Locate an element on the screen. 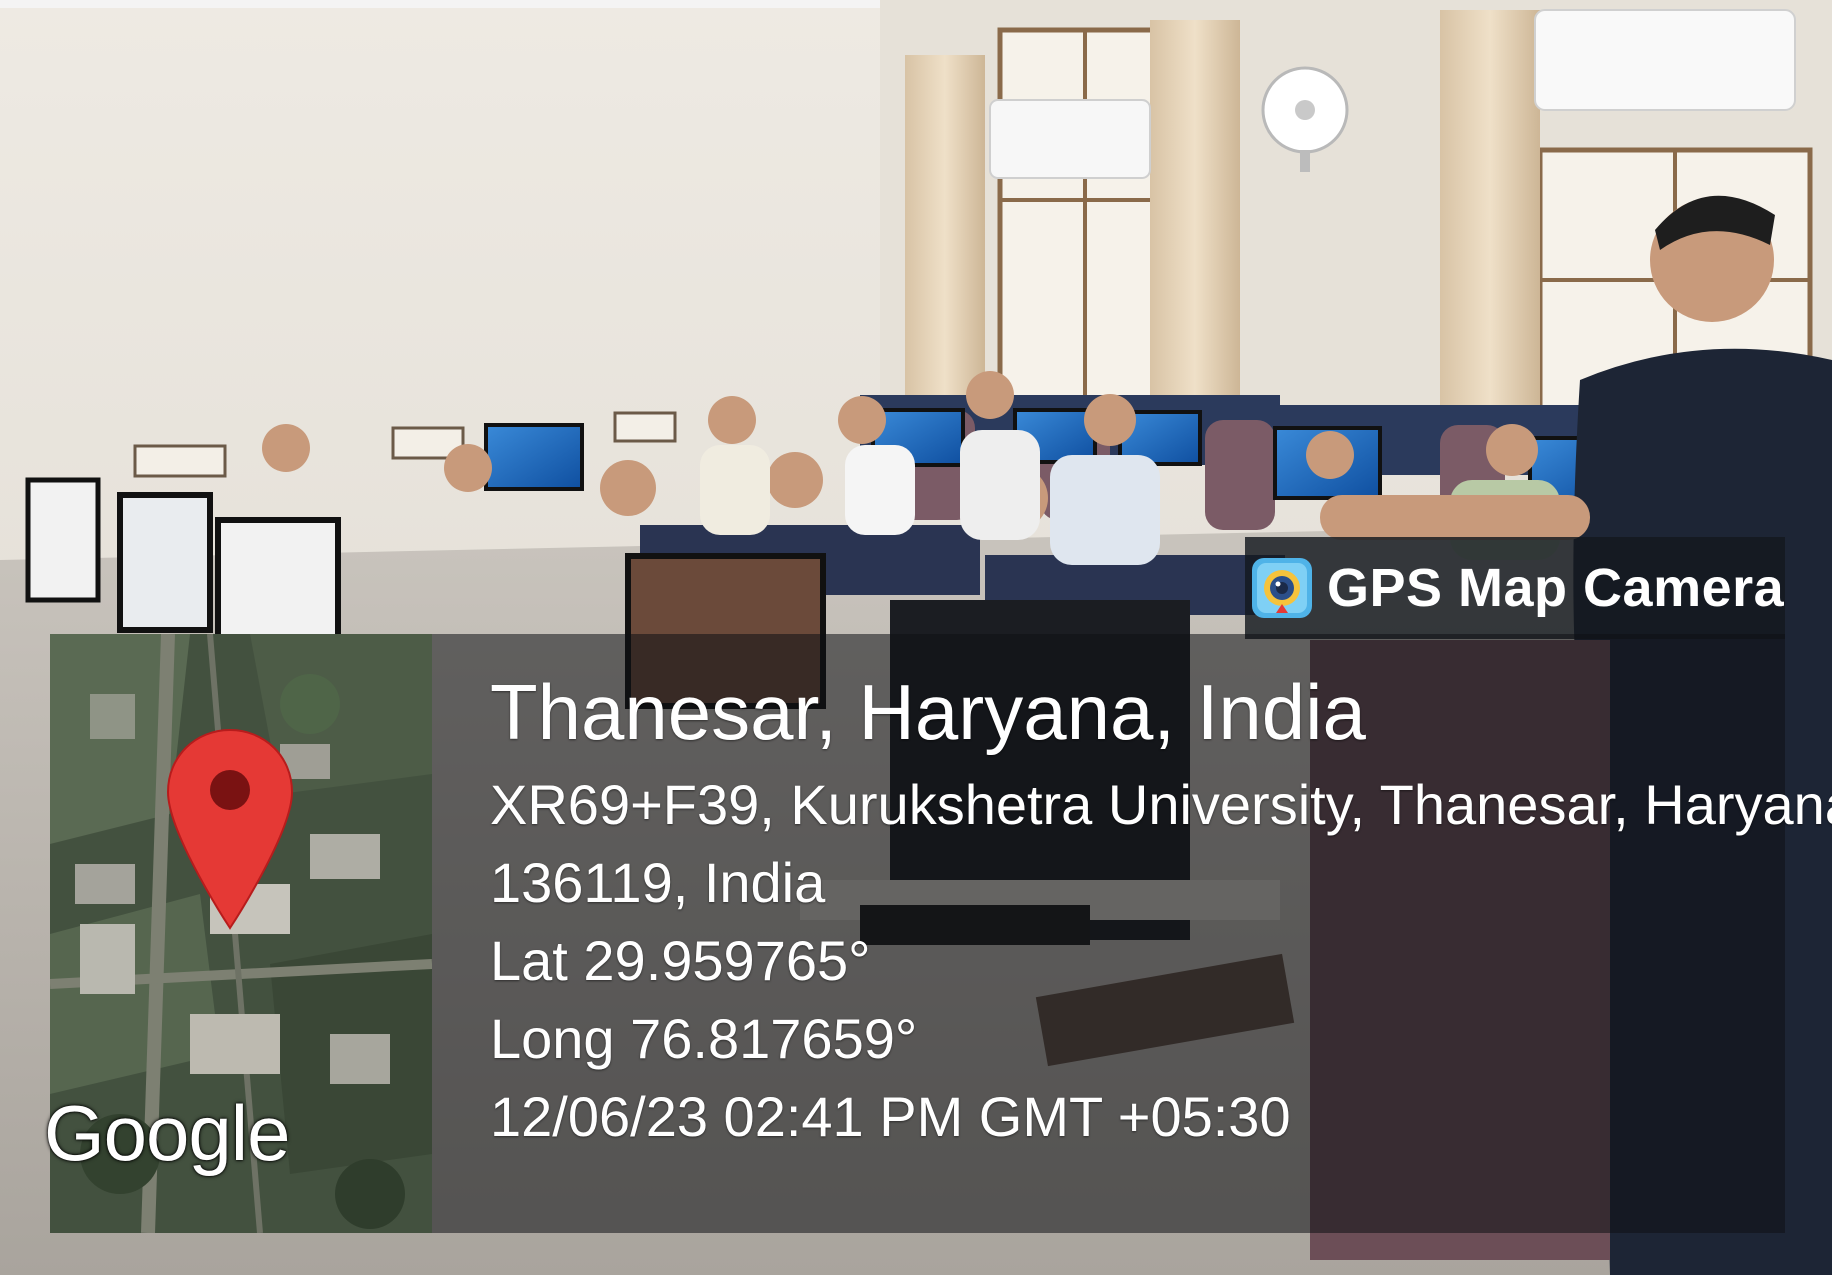 The image size is (1832, 1275). gps-map-camera-app-icon is located at coordinates (1282, 588).